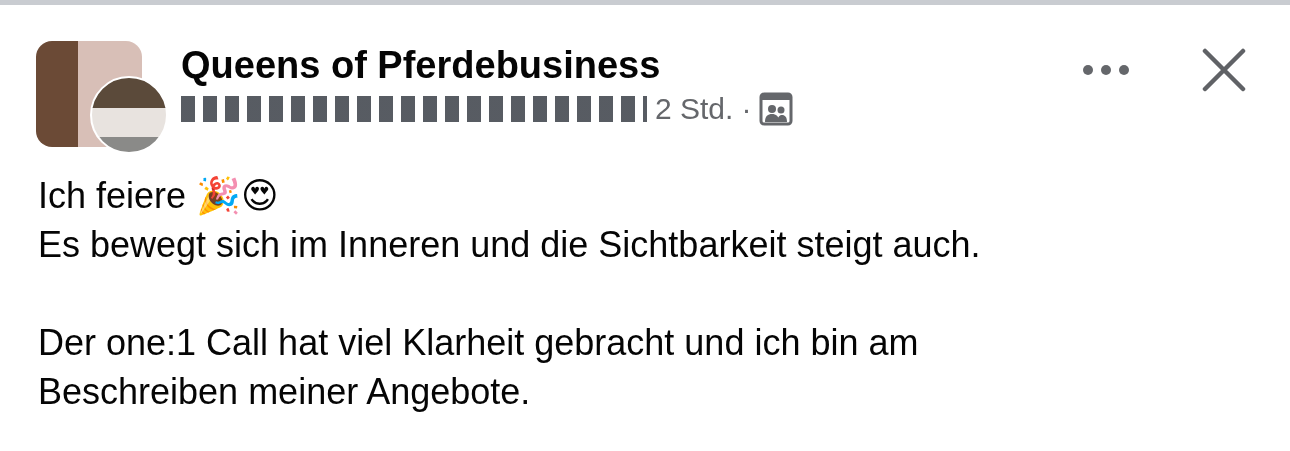 This screenshot has height=451, width=1290. I want to click on more-options-icon, so click(1106, 70).